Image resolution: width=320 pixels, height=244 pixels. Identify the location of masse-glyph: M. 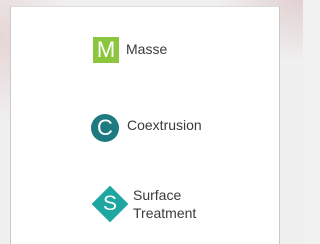
(106, 49).